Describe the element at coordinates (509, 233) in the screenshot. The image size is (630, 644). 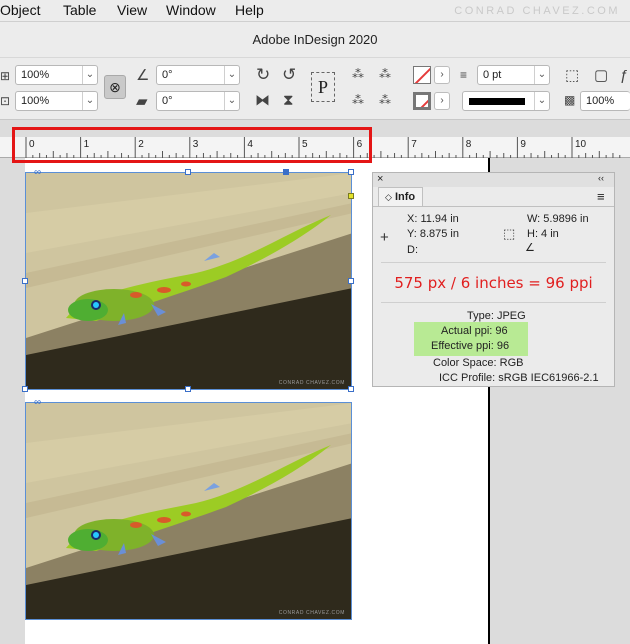
I see `dimension-icon: ⬚` at that location.